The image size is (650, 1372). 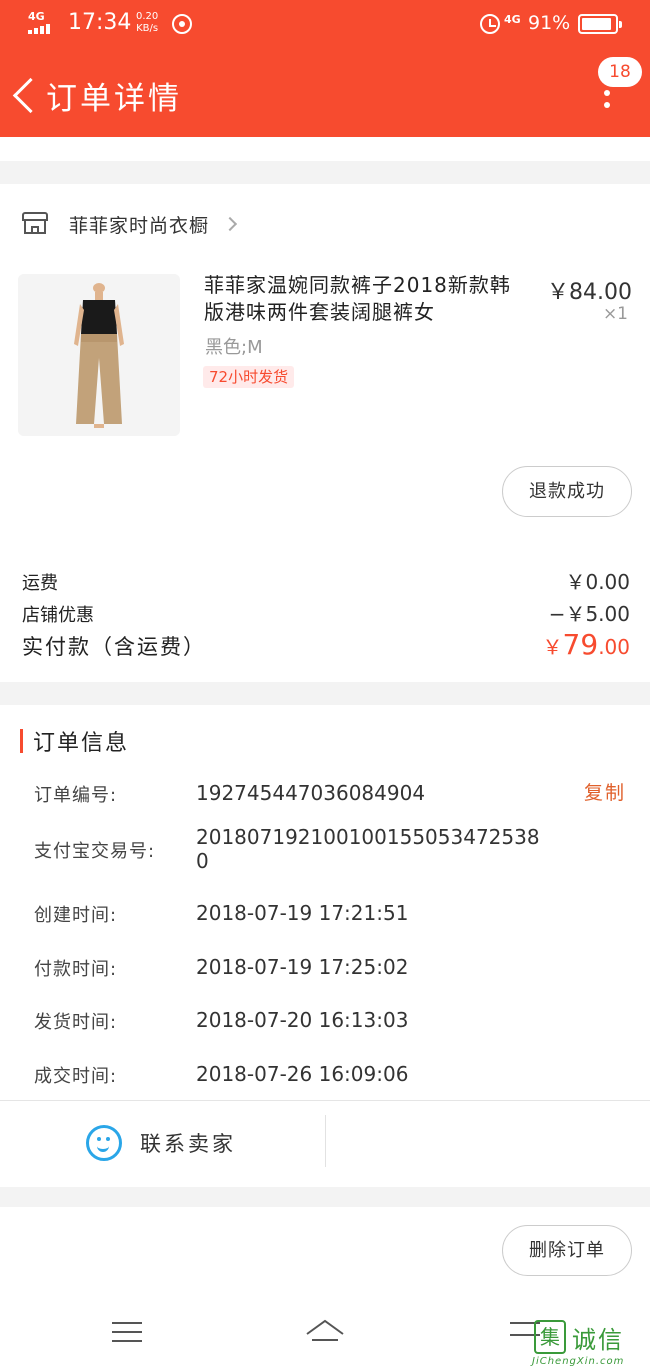 I want to click on contact-seller-label: 联系卖家, so click(x=188, y=1144).